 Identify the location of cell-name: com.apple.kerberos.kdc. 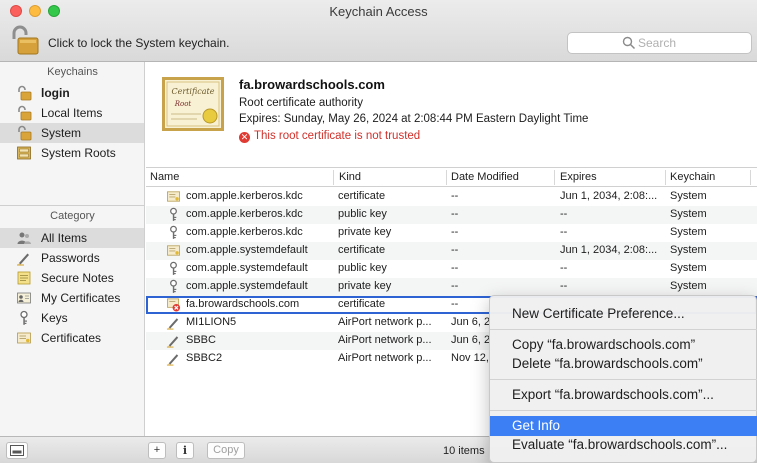
(244, 214).